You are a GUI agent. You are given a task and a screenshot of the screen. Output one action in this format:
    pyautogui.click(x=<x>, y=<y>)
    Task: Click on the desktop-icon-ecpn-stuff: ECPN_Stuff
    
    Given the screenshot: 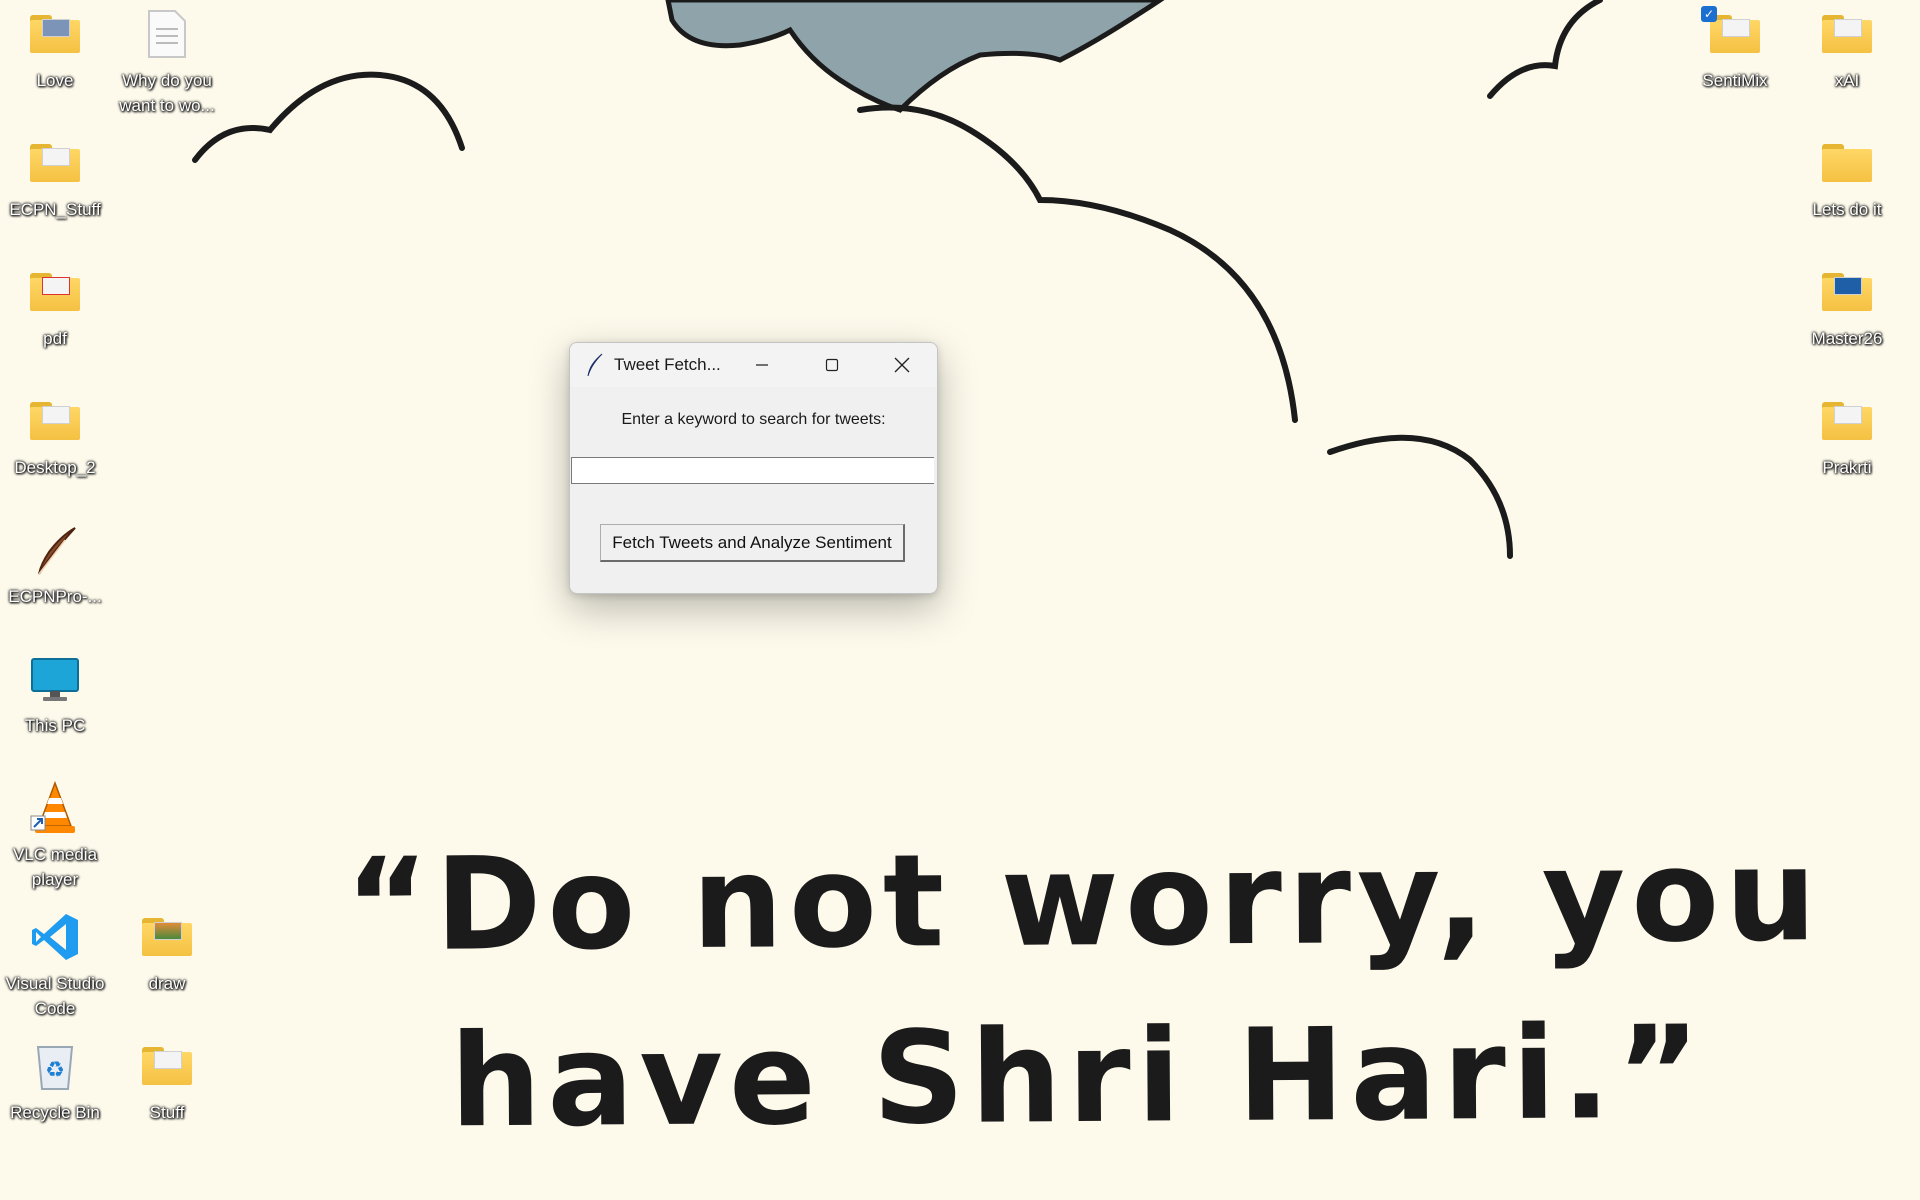 What is the action you would take?
    pyautogui.click(x=55, y=178)
    